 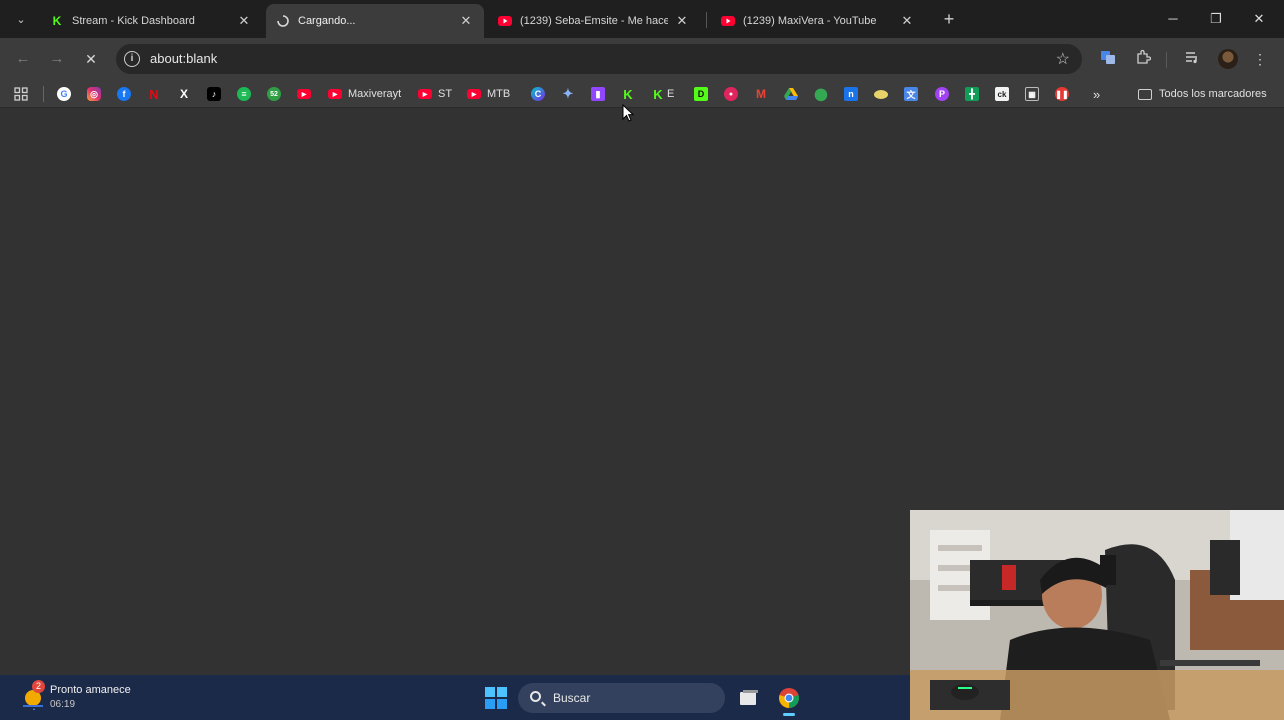 I want to click on bookmarks-divider, so click(x=43, y=94).